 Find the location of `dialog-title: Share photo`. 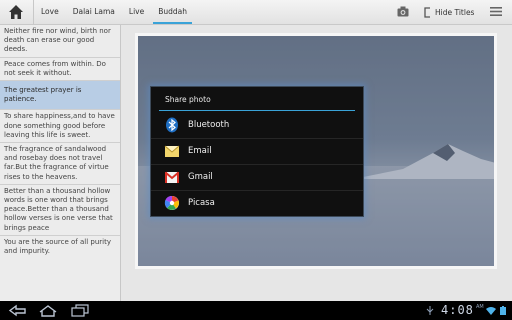

dialog-title: Share photo is located at coordinates (188, 99).